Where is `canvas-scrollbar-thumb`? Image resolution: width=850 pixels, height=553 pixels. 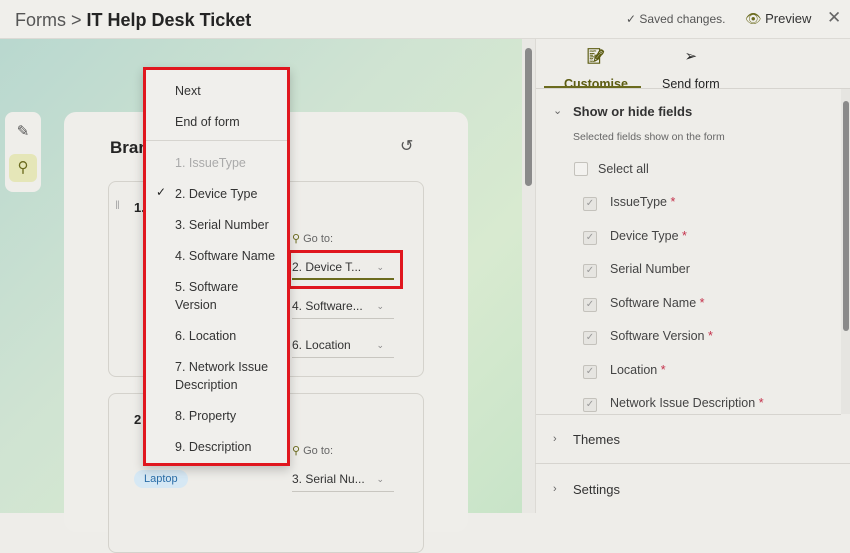 canvas-scrollbar-thumb is located at coordinates (528, 117).